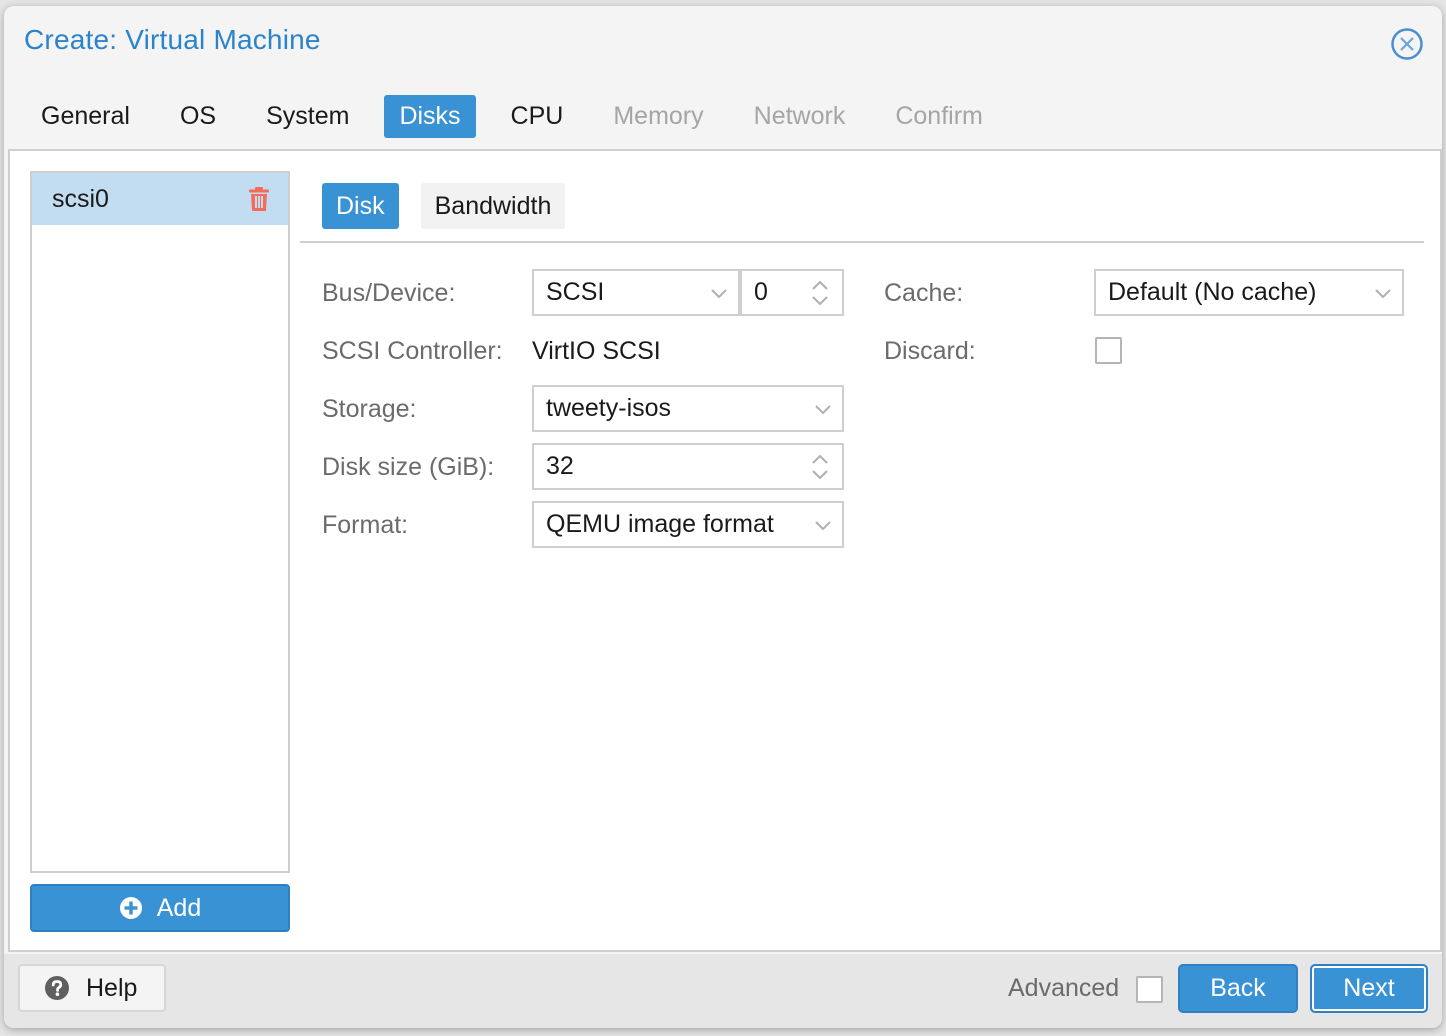  I want to click on trash-icon, so click(259, 199).